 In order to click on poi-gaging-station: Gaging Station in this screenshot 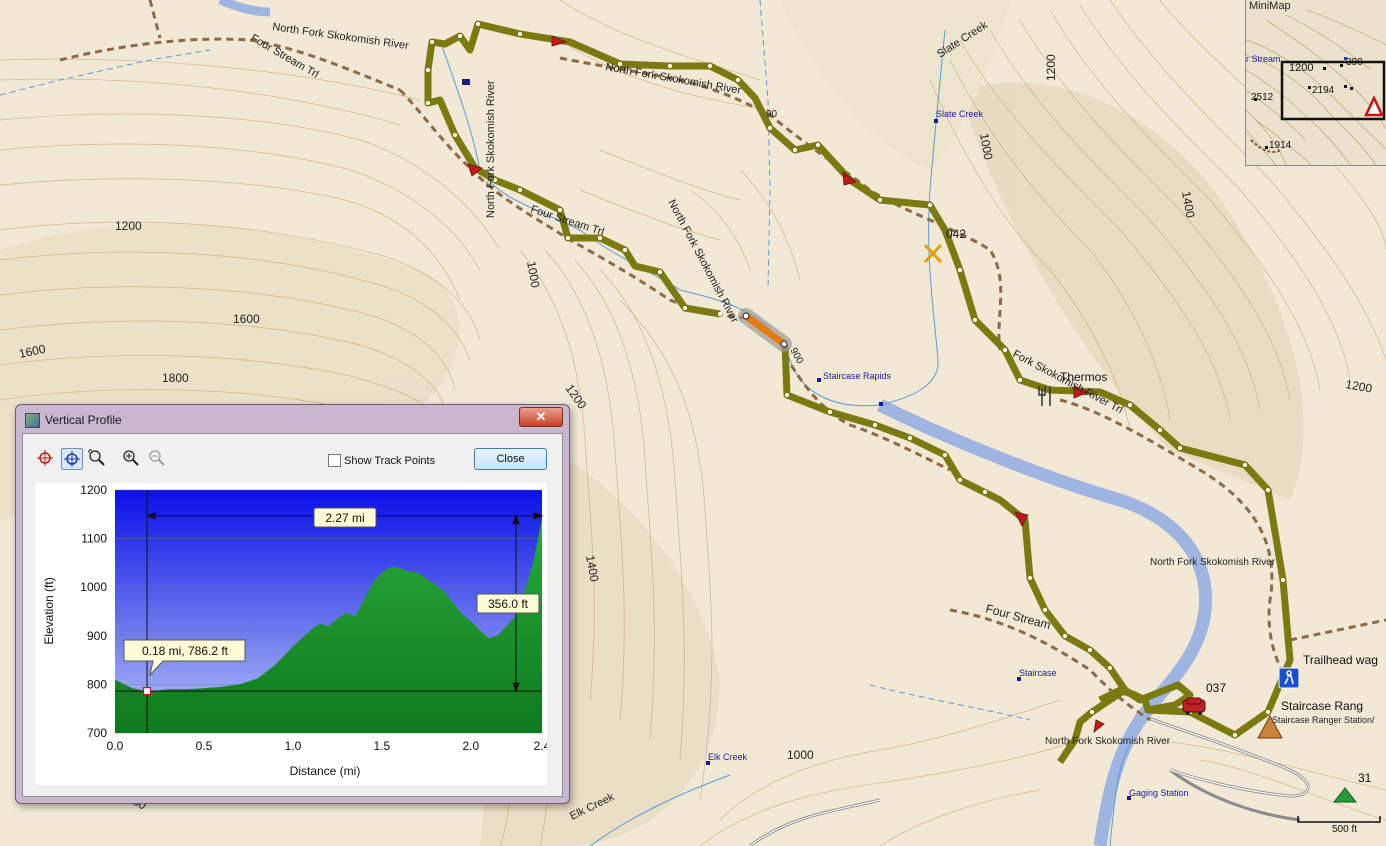, I will do `click(1159, 793)`.